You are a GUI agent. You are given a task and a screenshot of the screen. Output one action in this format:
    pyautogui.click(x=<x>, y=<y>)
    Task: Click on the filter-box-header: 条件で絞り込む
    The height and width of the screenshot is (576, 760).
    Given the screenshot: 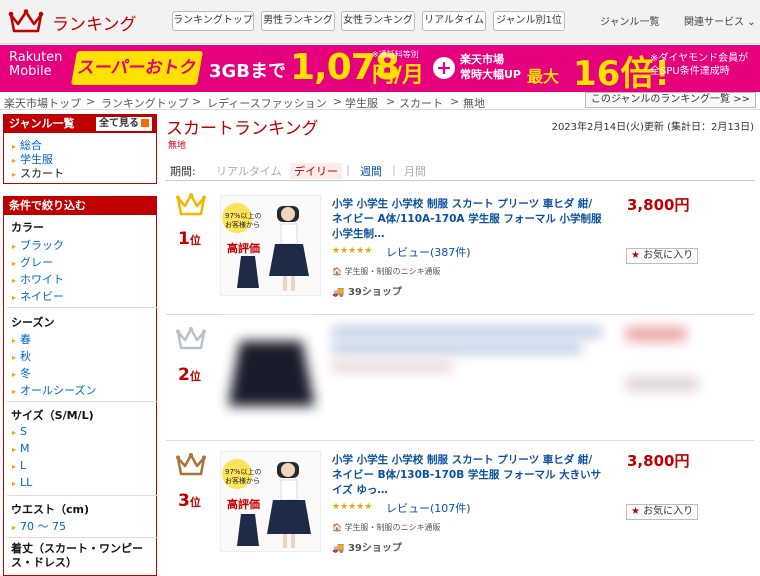 What is the action you would take?
    pyautogui.click(x=80, y=206)
    